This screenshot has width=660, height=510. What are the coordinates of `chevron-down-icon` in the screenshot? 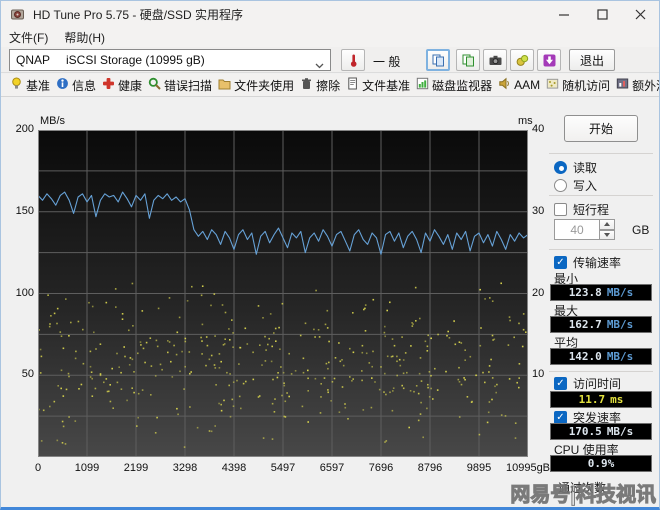 It's located at (319, 65).